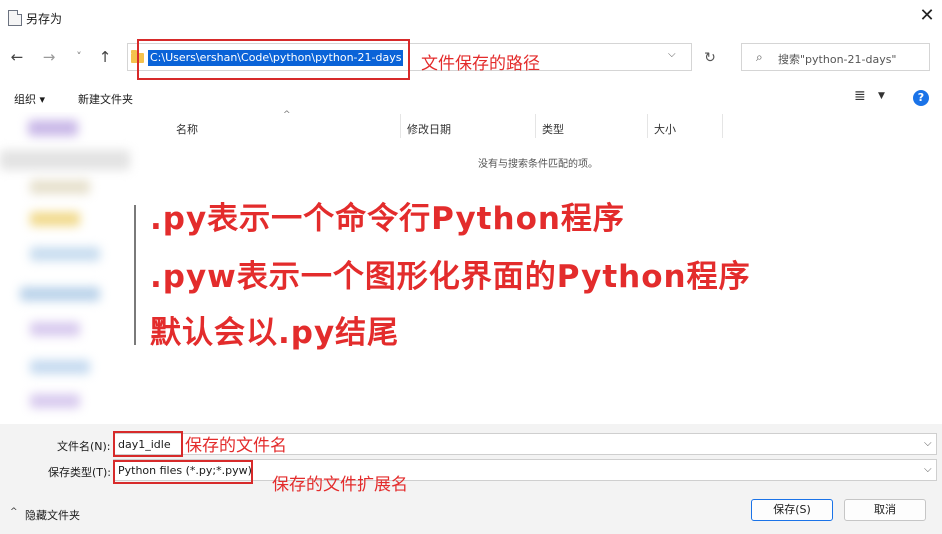  What do you see at coordinates (49, 57) in the screenshot?
I see `forward-icon: →` at bounding box center [49, 57].